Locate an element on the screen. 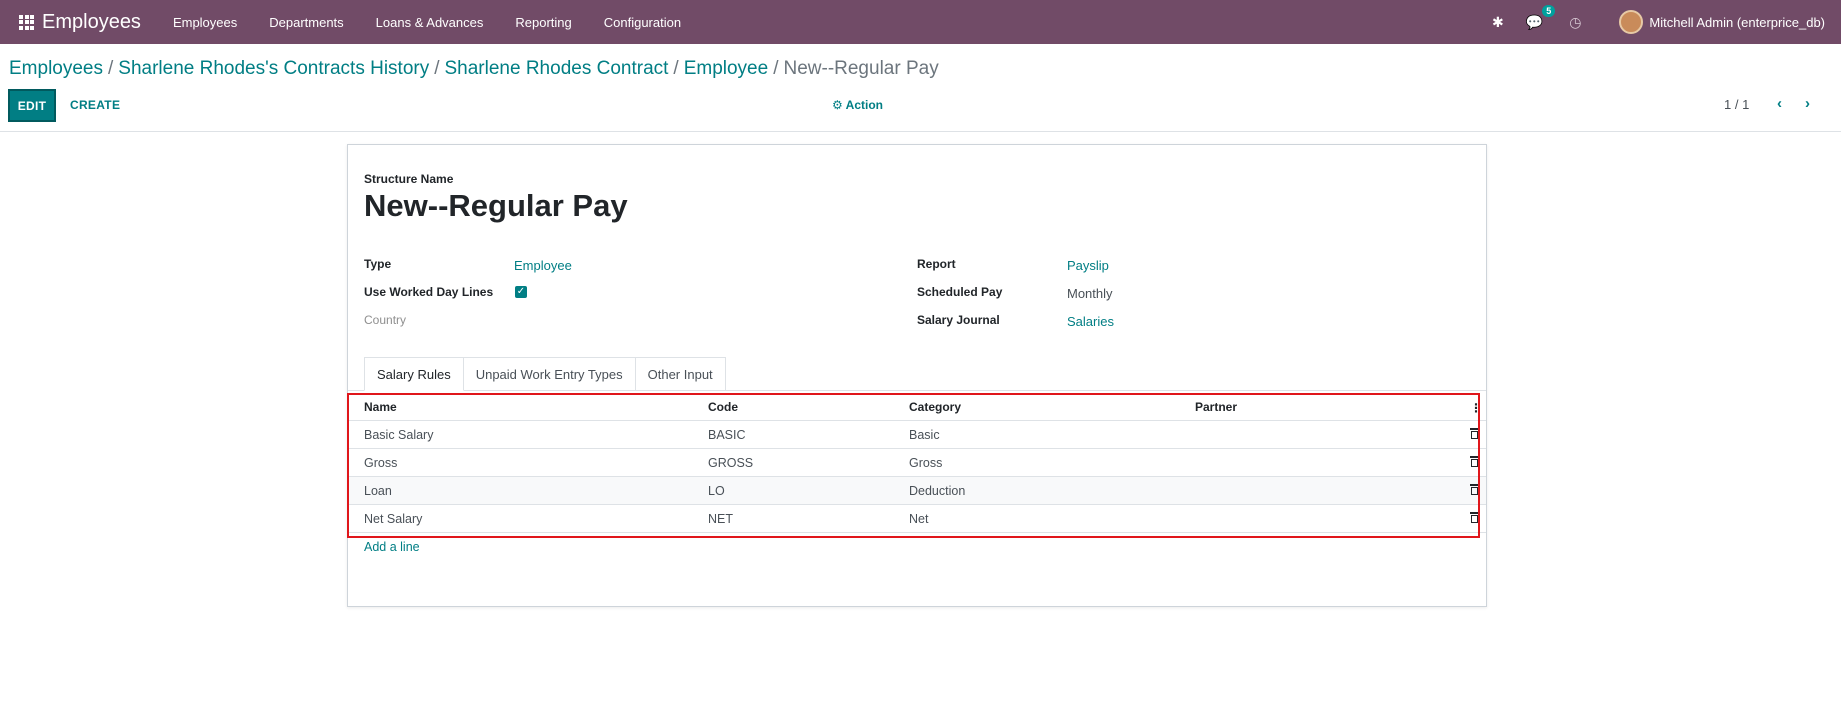 This screenshot has height=713, width=1841. cell-name: Basic Salary is located at coordinates (399, 434).